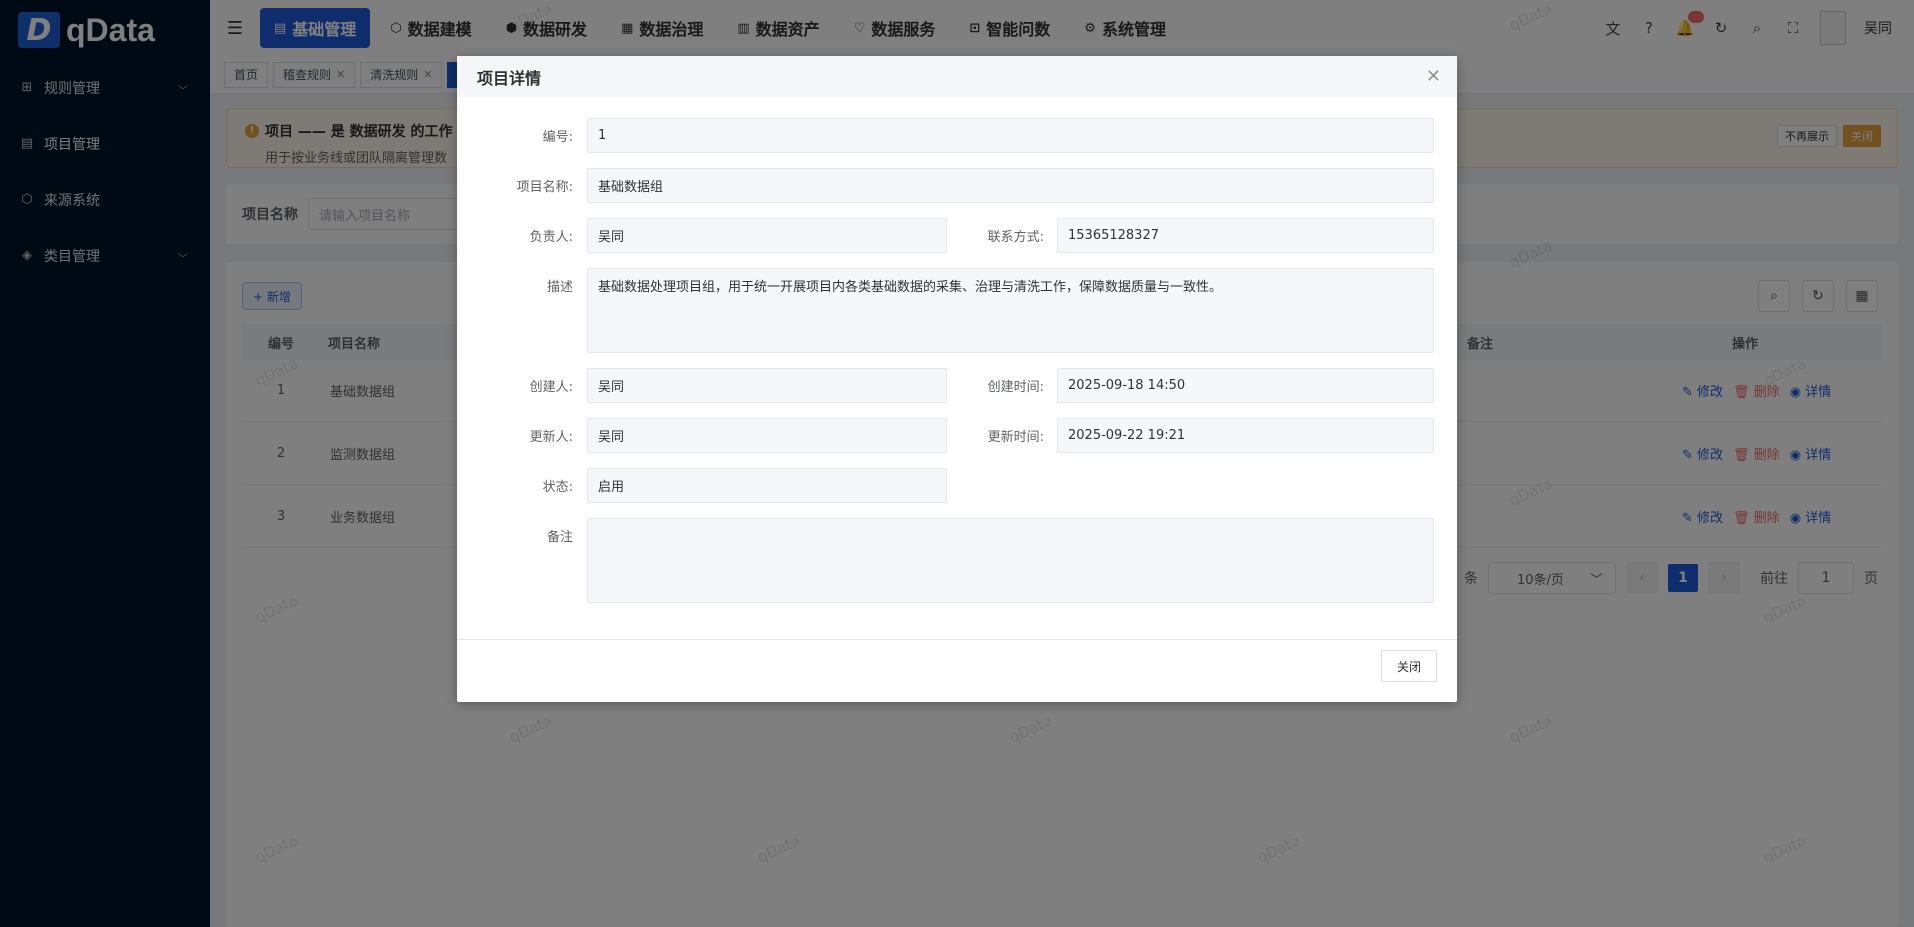 The height and width of the screenshot is (927, 1914). I want to click on dialog-header: 项目详情 ✕, so click(957, 76).